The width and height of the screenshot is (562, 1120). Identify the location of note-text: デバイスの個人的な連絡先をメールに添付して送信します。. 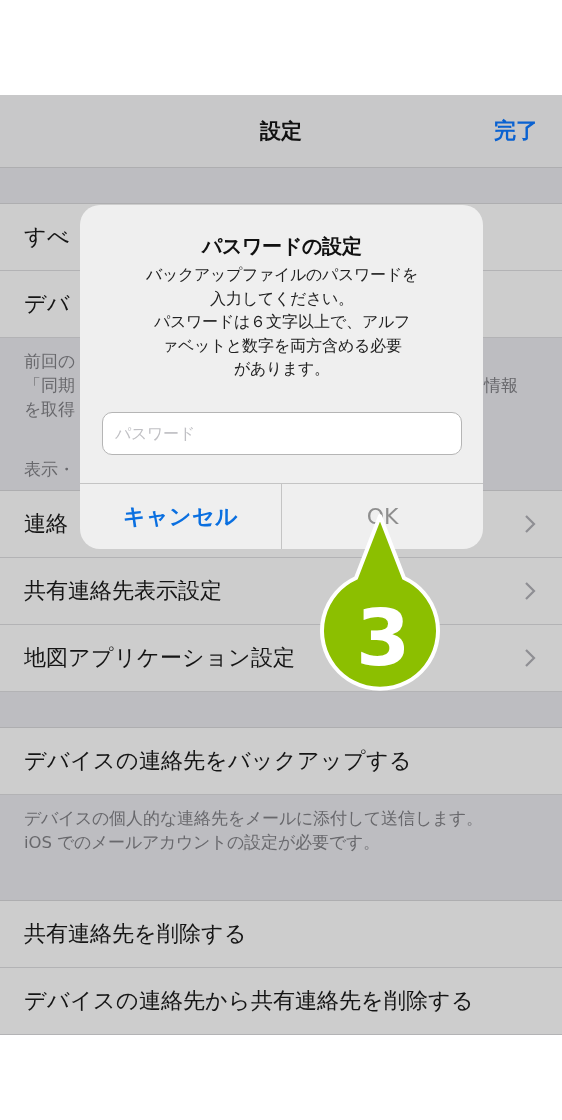
(253, 819).